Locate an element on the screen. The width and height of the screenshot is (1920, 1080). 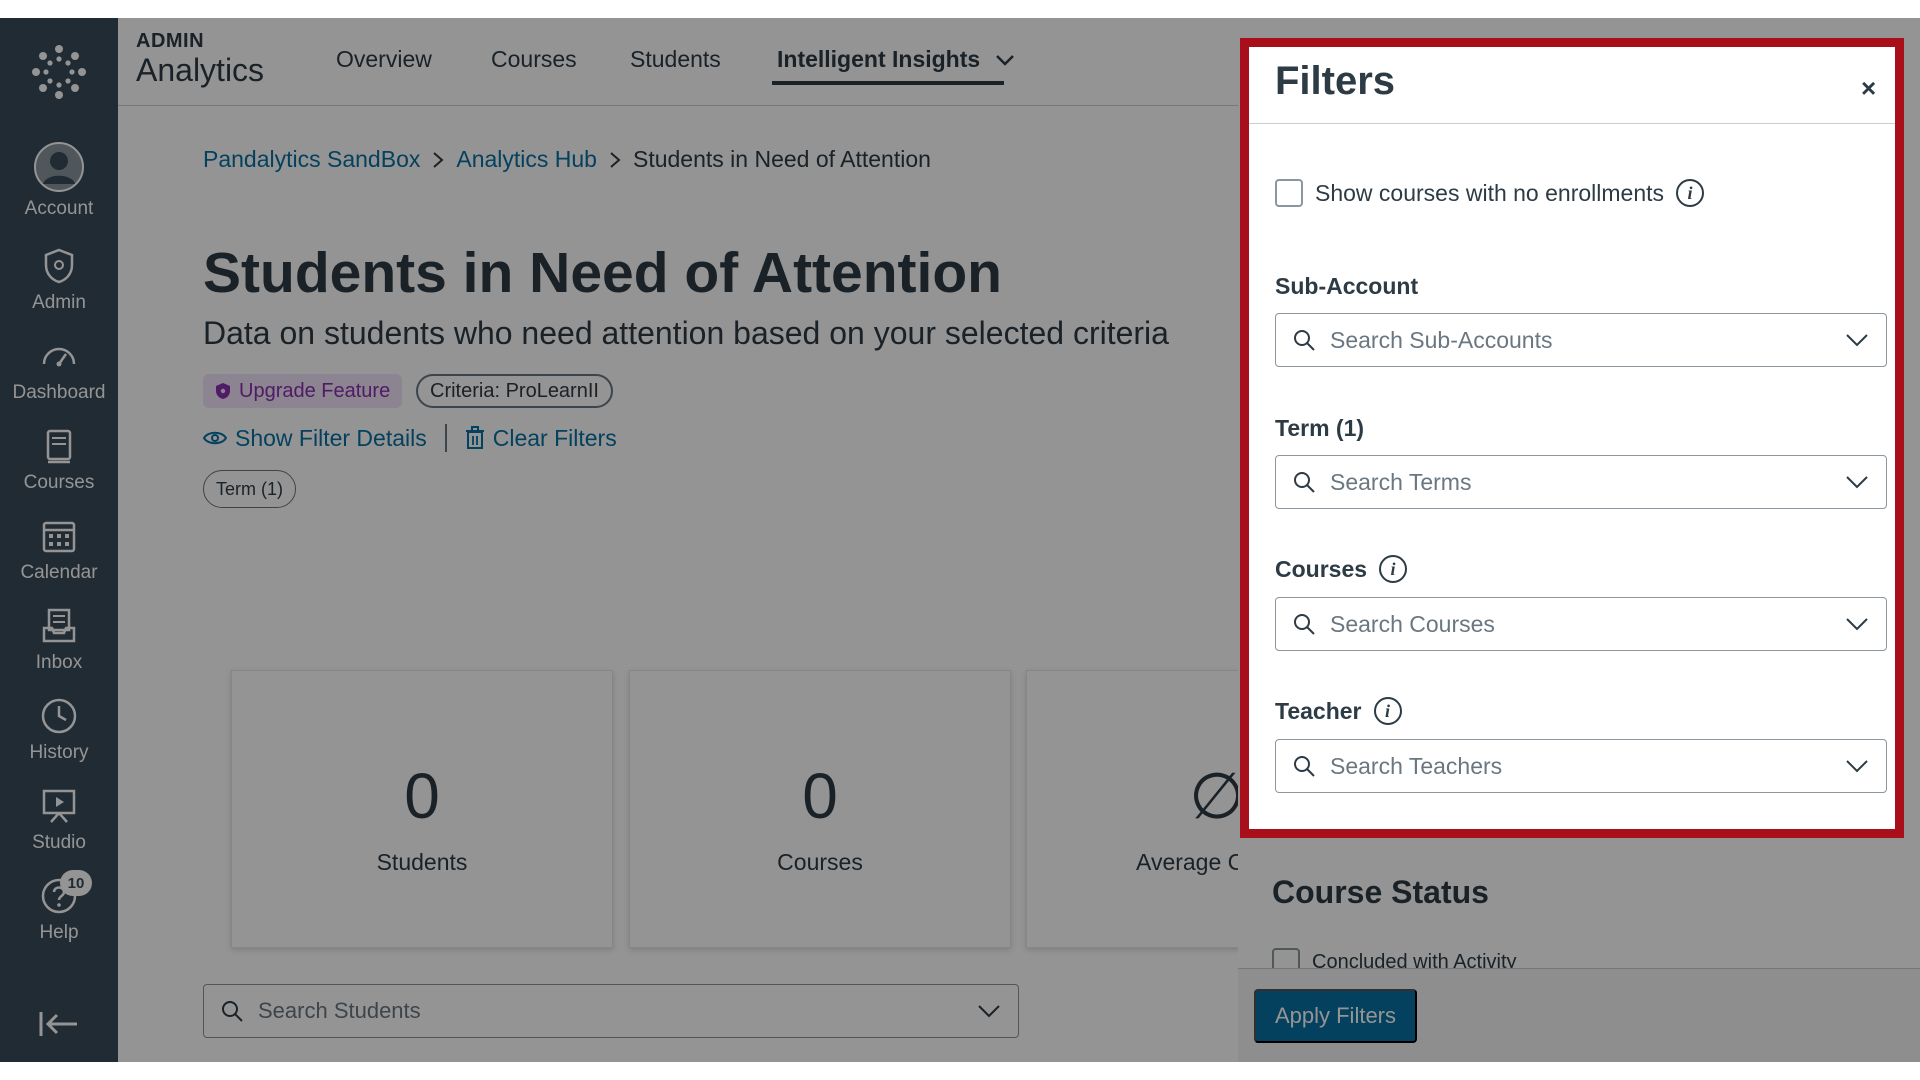
filters-title: Filters is located at coordinates (1335, 81).